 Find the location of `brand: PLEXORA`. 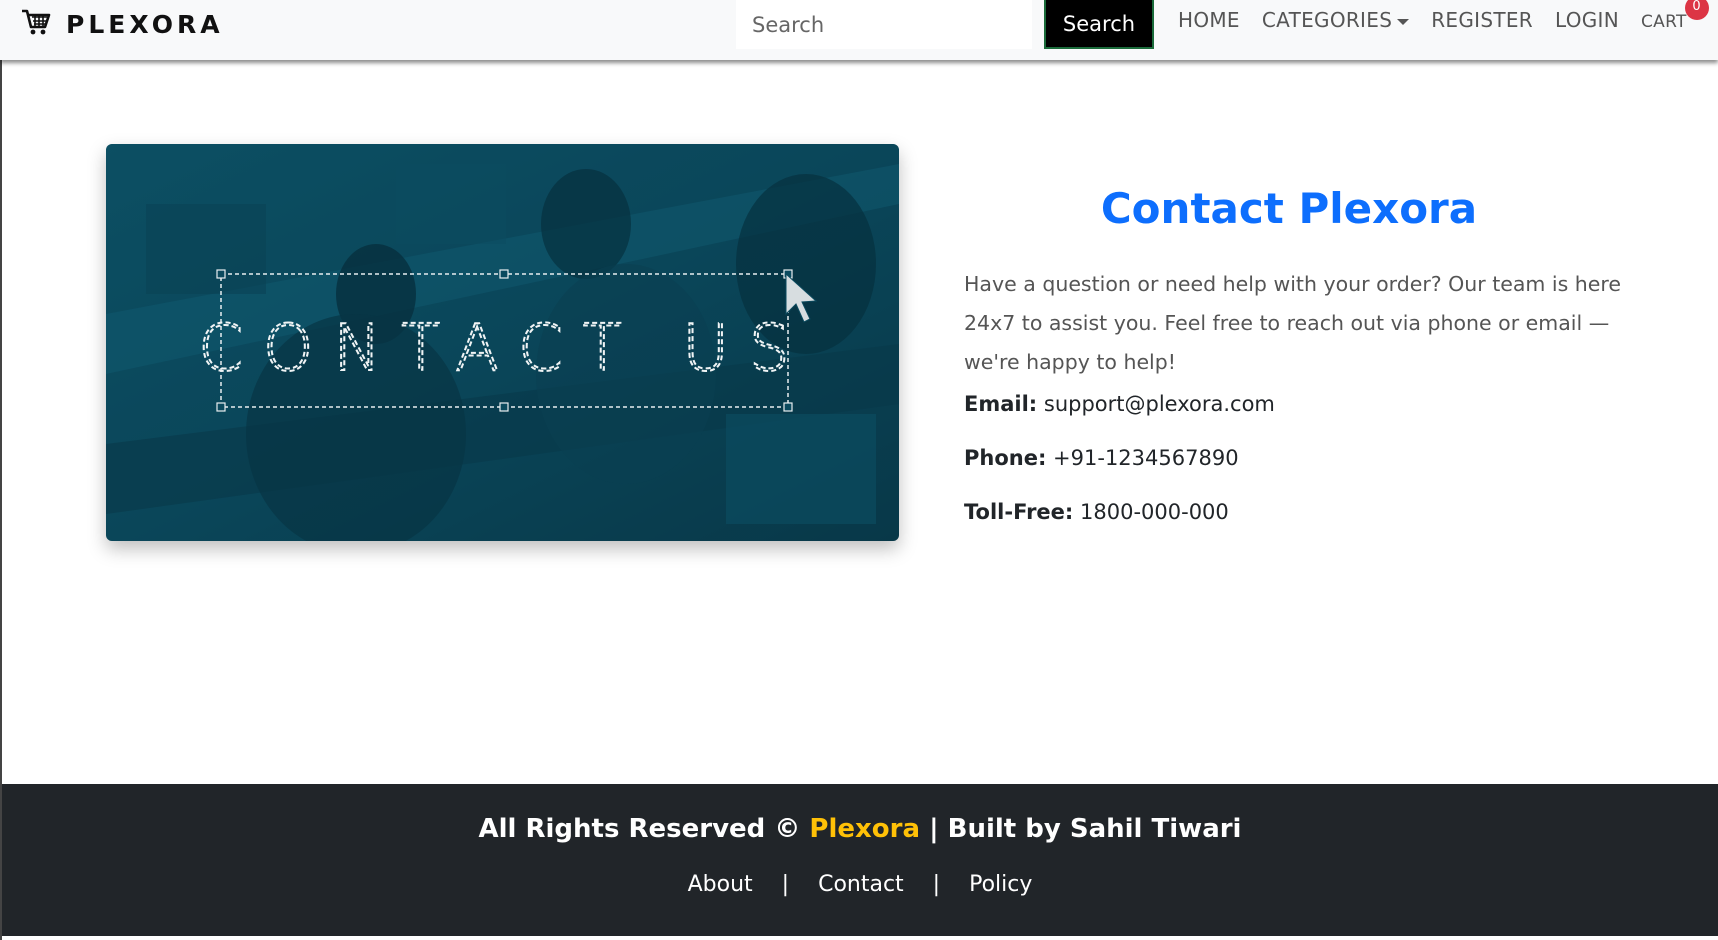

brand: PLEXORA is located at coordinates (122, 24).